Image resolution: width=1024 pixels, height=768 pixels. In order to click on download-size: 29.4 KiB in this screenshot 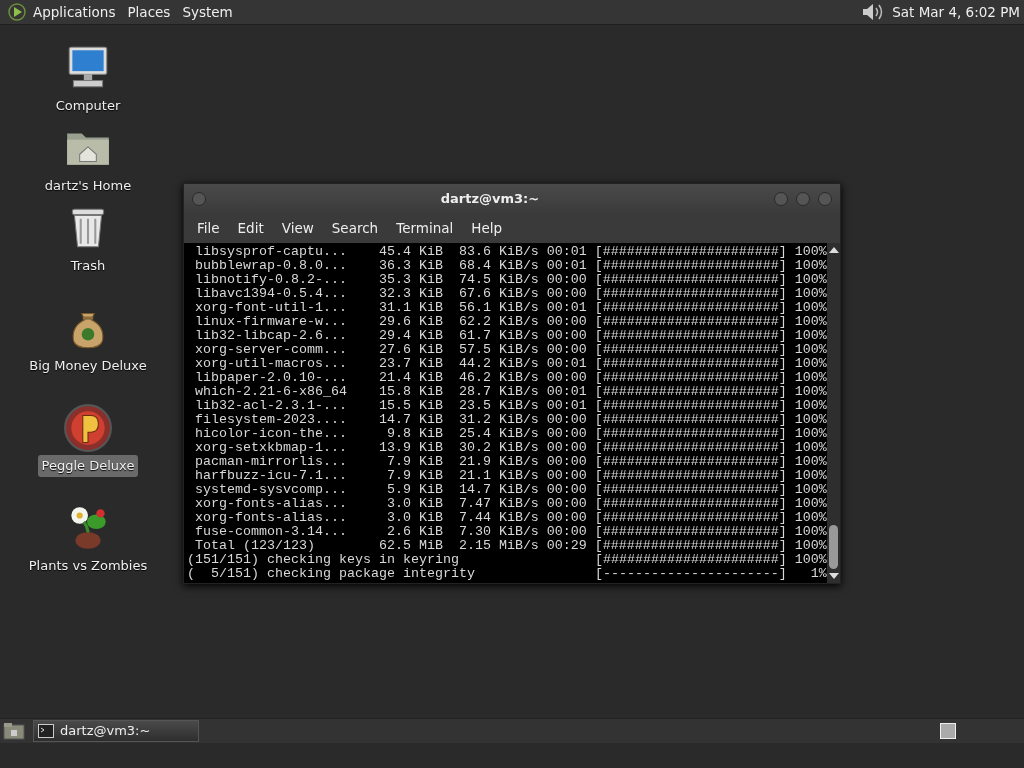, I will do `click(410, 336)`.